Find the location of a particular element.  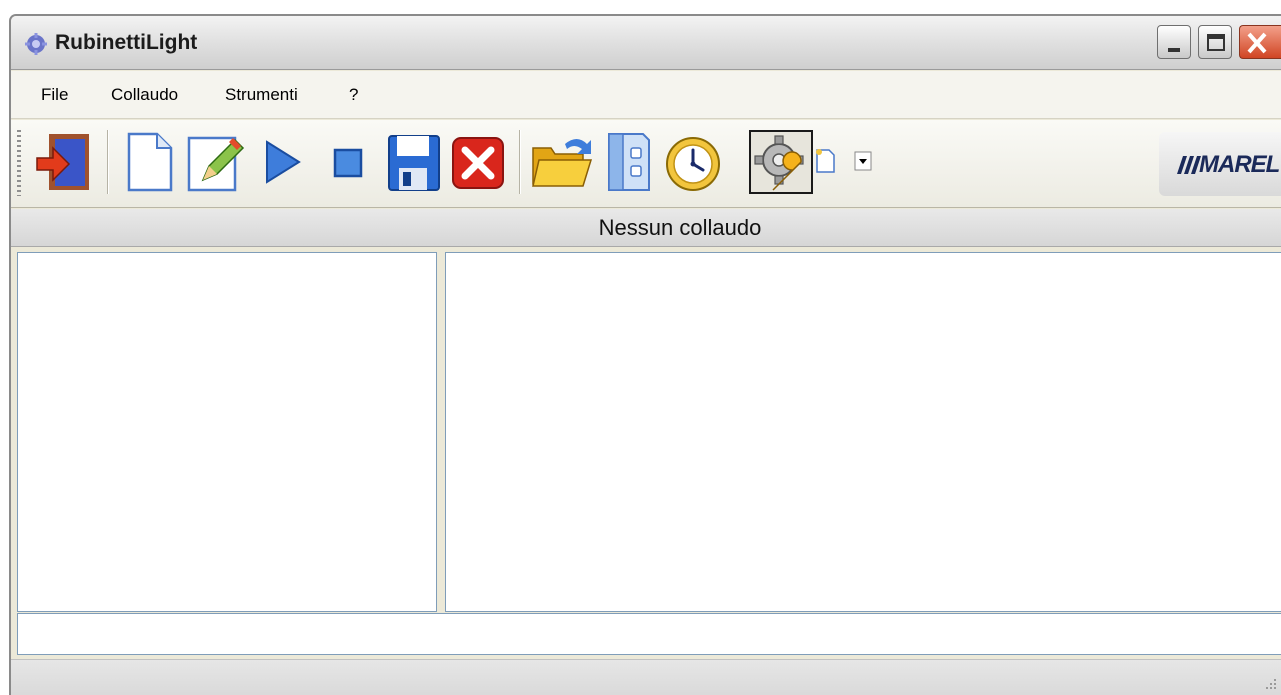

toolbar-grip is located at coordinates (19, 163).